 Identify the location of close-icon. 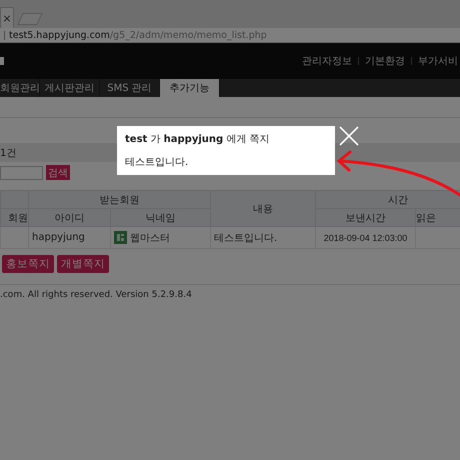
(349, 136).